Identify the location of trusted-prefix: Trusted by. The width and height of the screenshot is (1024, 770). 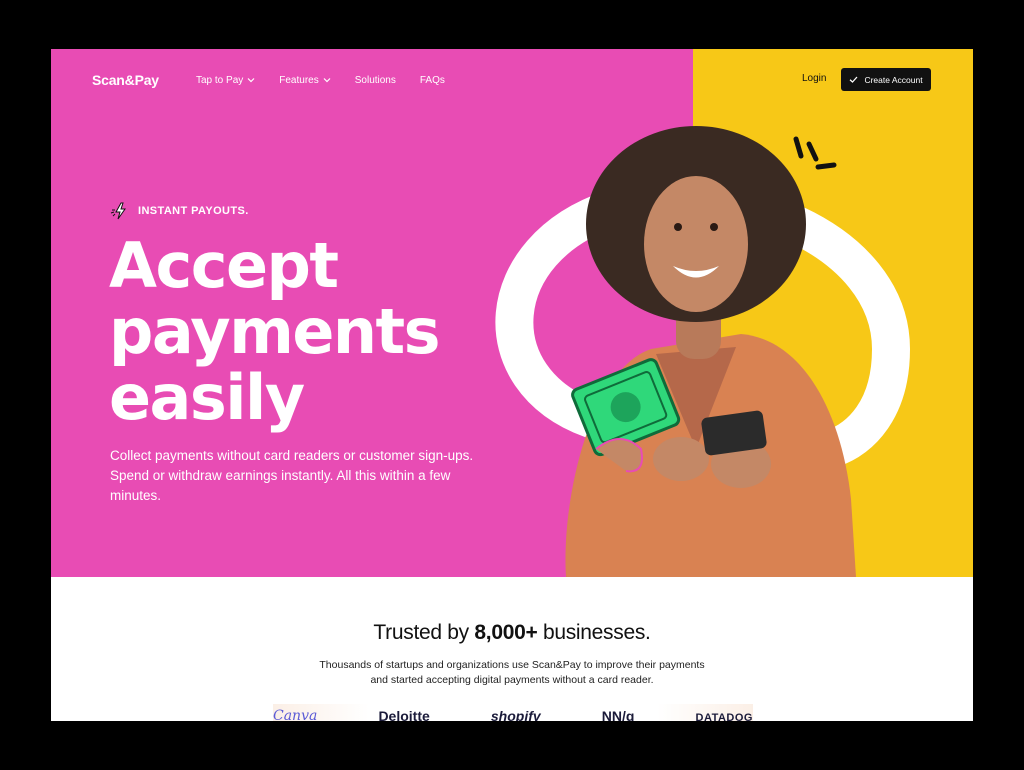
(421, 632).